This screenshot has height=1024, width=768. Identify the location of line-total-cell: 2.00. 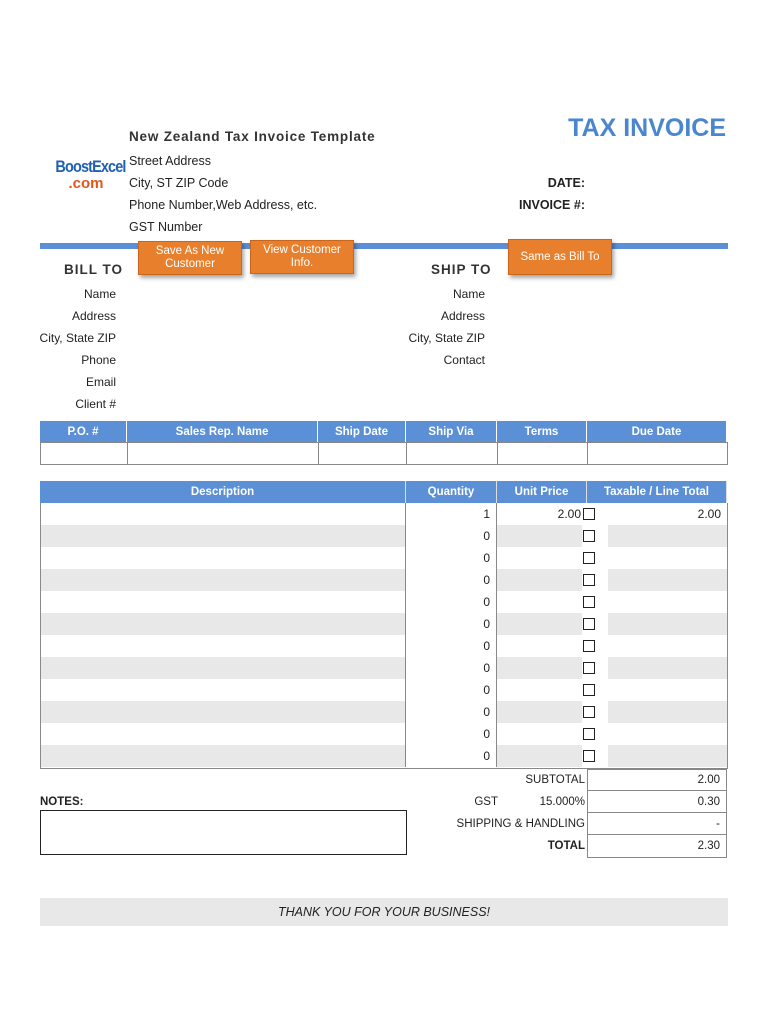
(709, 514).